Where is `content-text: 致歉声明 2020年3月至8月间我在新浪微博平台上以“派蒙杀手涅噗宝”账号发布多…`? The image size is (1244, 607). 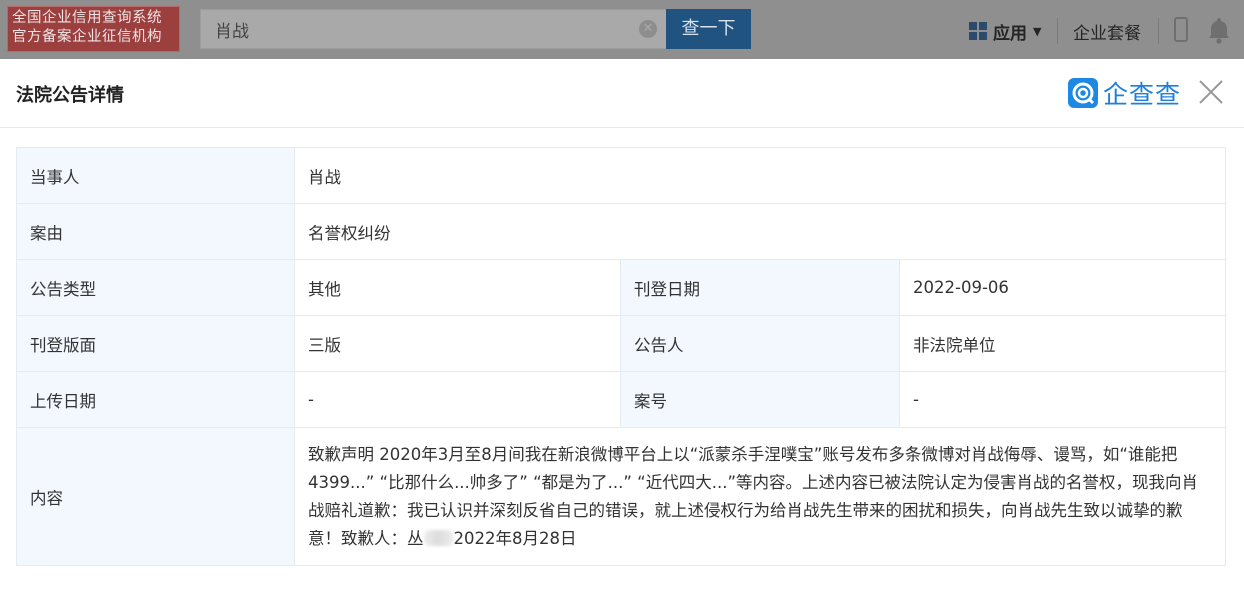
content-text: 致歉声明 2020年3月至8月间我在新浪微博平台上以“派蒙杀手涅噗宝”账号发布多… is located at coordinates (766, 497).